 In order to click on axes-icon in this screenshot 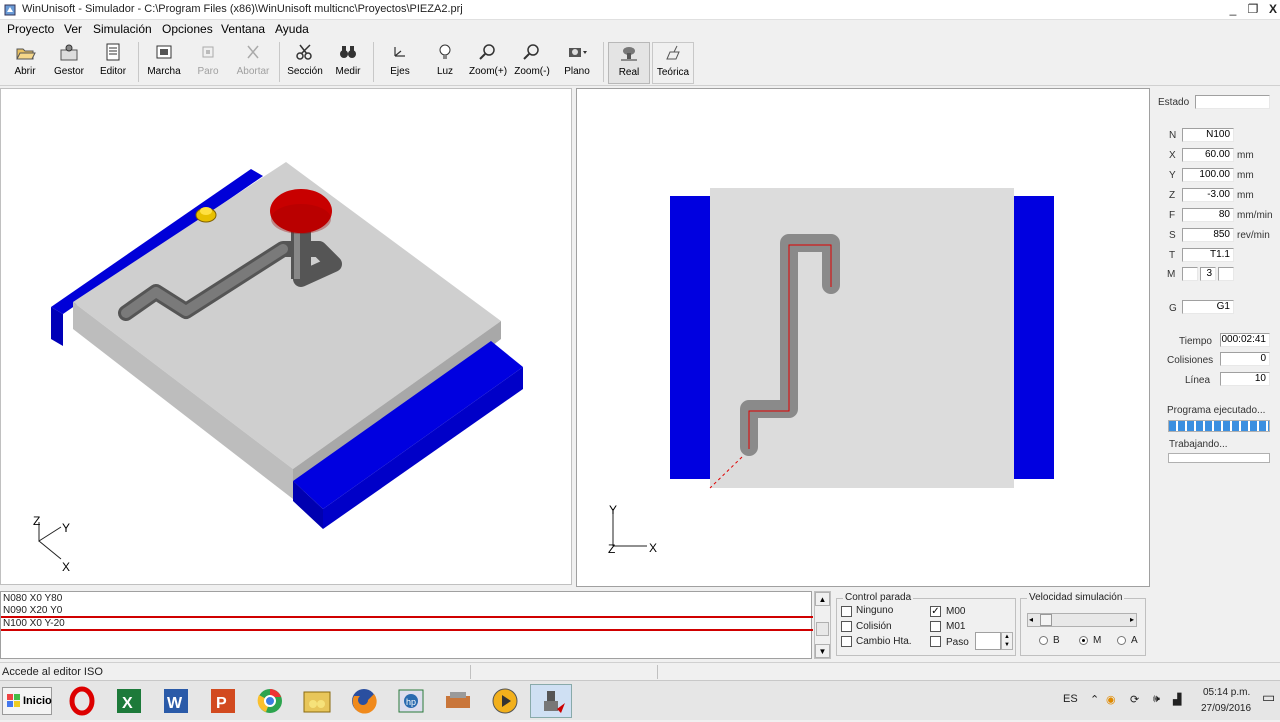, I will do `click(399, 52)`.